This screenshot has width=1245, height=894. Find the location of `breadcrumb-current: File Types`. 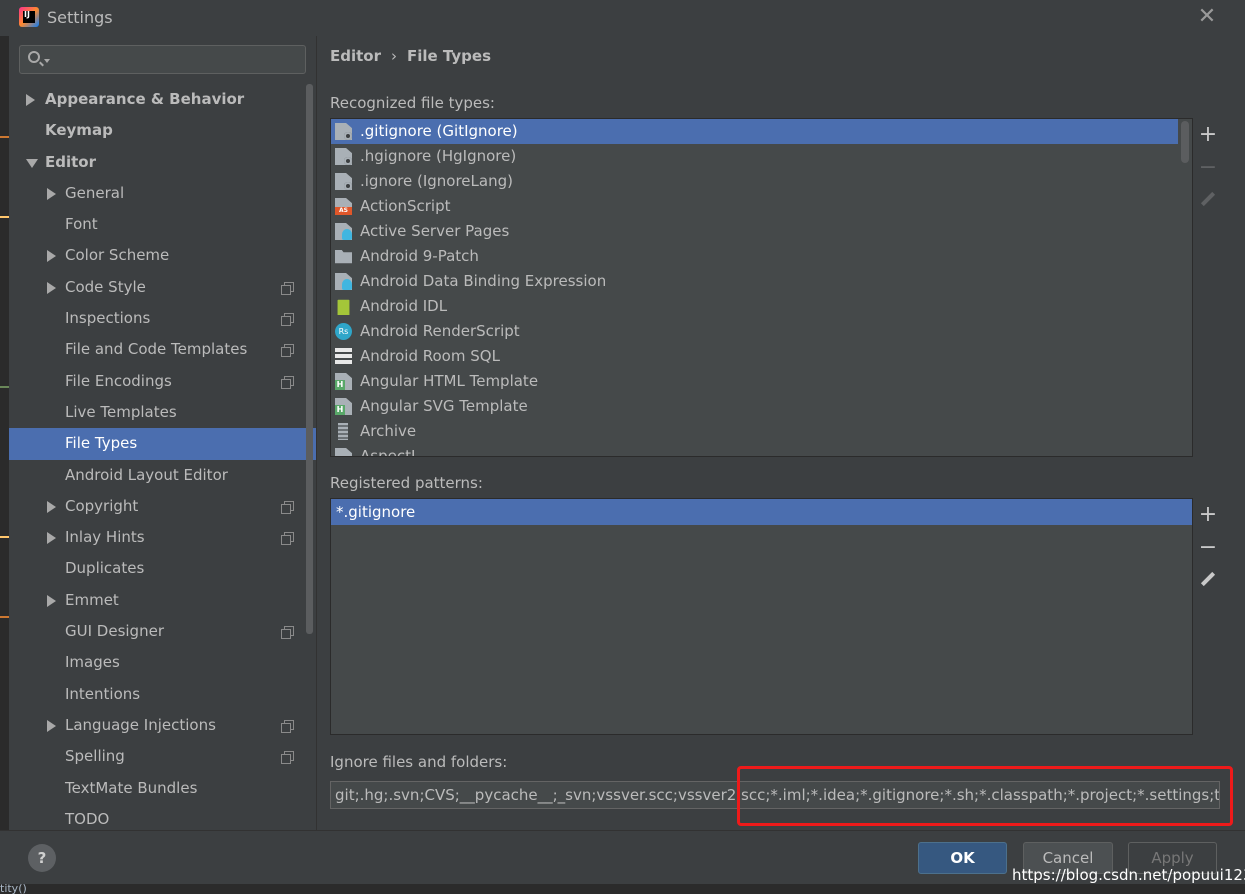

breadcrumb-current: File Types is located at coordinates (449, 56).